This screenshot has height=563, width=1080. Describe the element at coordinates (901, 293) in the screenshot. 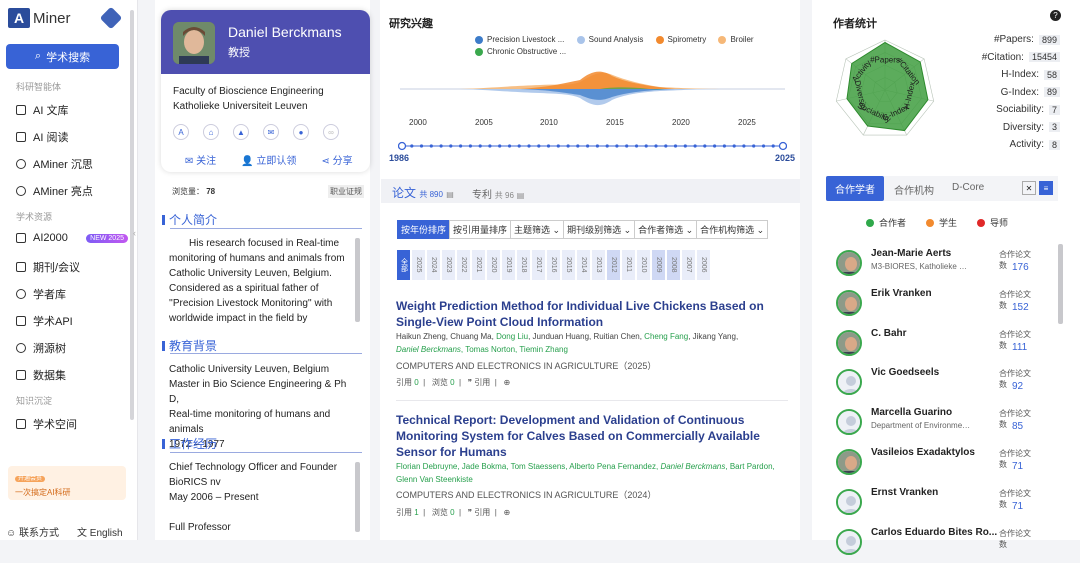

I see `coauthor-name: Erik Vranken` at that location.